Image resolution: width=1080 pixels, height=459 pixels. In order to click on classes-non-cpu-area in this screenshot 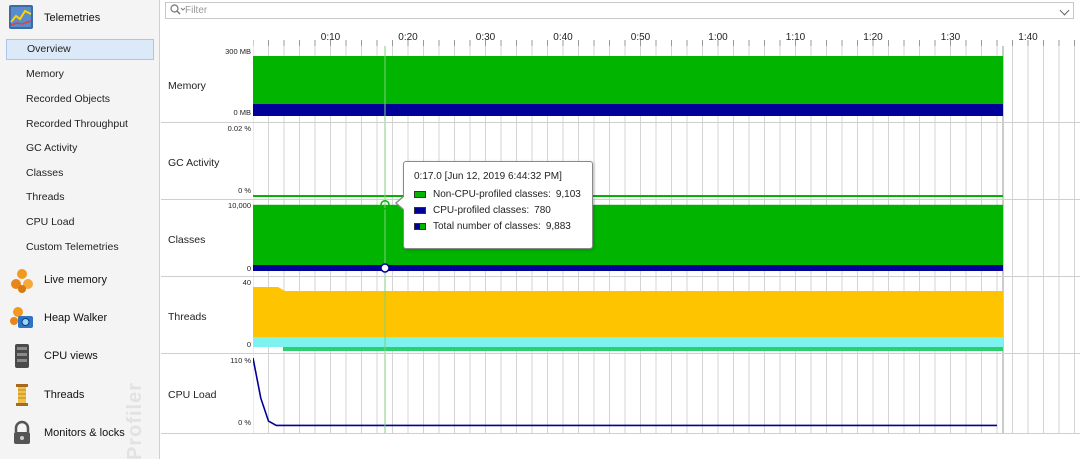, I will do `click(628, 234)`.